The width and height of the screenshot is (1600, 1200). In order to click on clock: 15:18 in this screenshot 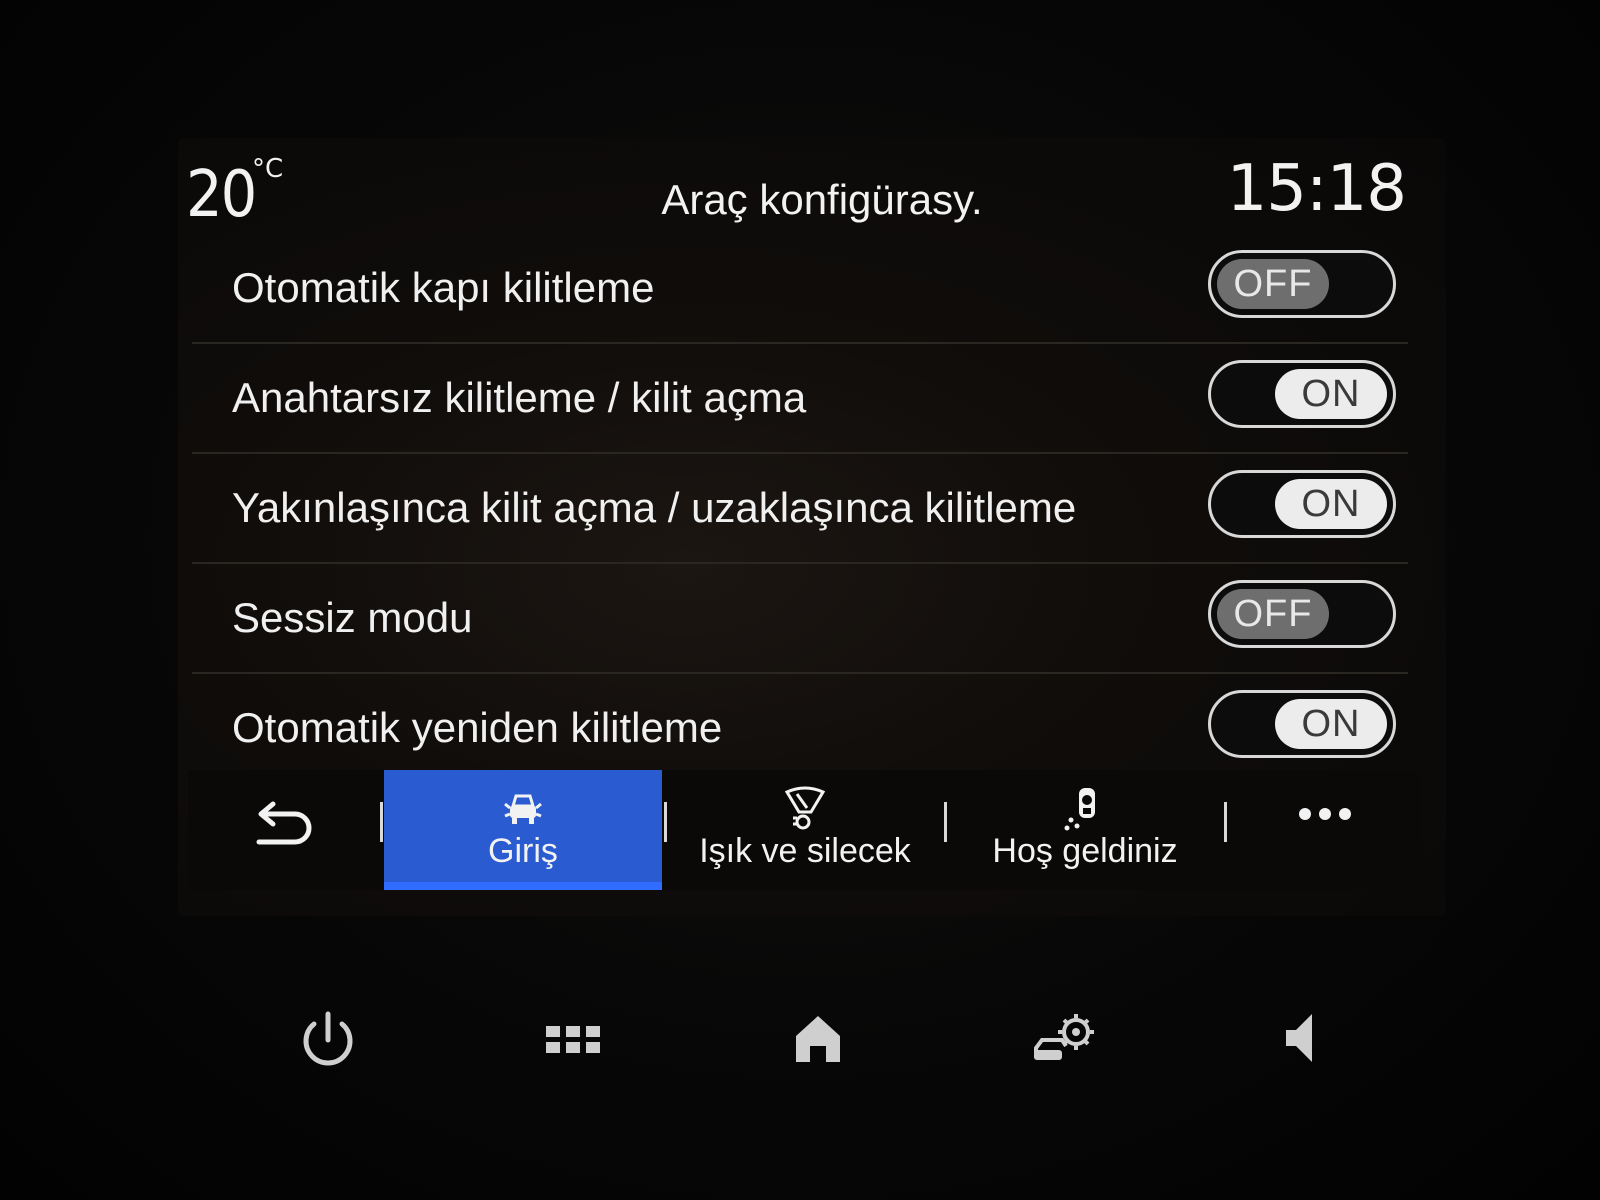, I will do `click(1316, 189)`.